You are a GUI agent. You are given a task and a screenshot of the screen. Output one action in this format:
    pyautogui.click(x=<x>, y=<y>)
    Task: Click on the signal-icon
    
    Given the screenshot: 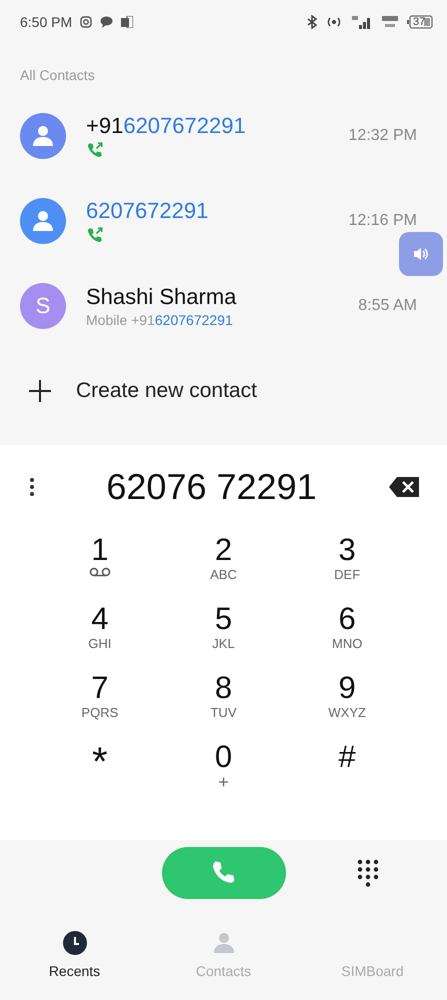 What is the action you would take?
    pyautogui.click(x=362, y=22)
    